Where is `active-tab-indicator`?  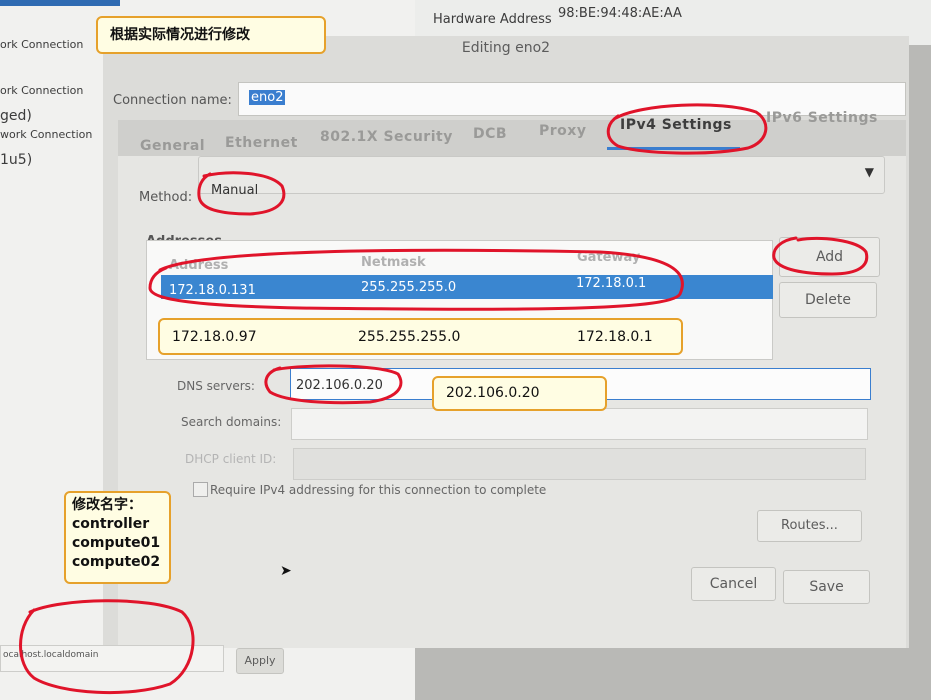 active-tab-indicator is located at coordinates (673, 148).